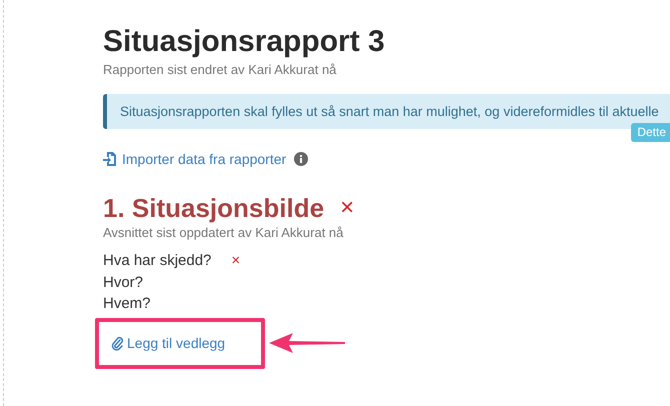 The image size is (670, 406). What do you see at coordinates (157, 261) in the screenshot?
I see `question-label: Hva har skjedd?` at bounding box center [157, 261].